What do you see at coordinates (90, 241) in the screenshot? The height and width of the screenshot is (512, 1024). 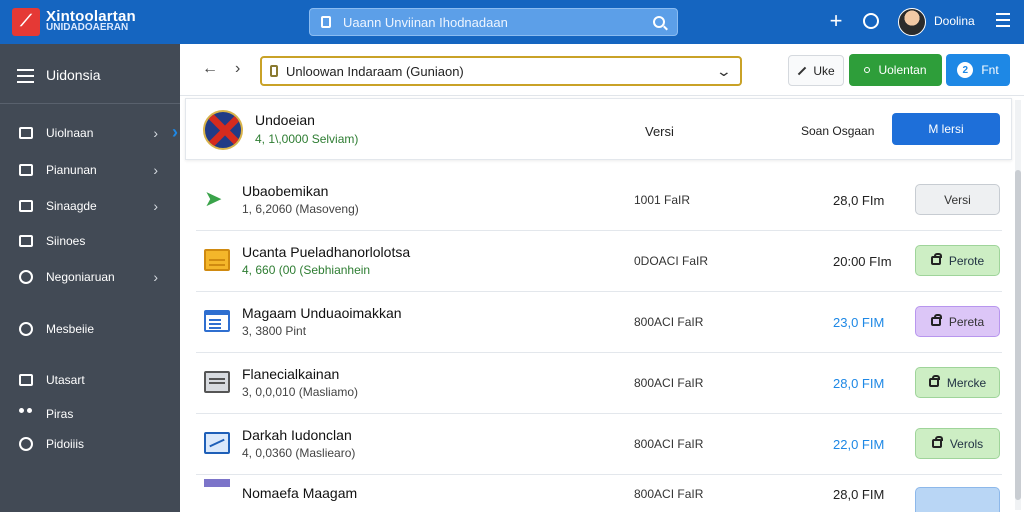 I see `sidebar-item-siinoes: Siinoes` at bounding box center [90, 241].